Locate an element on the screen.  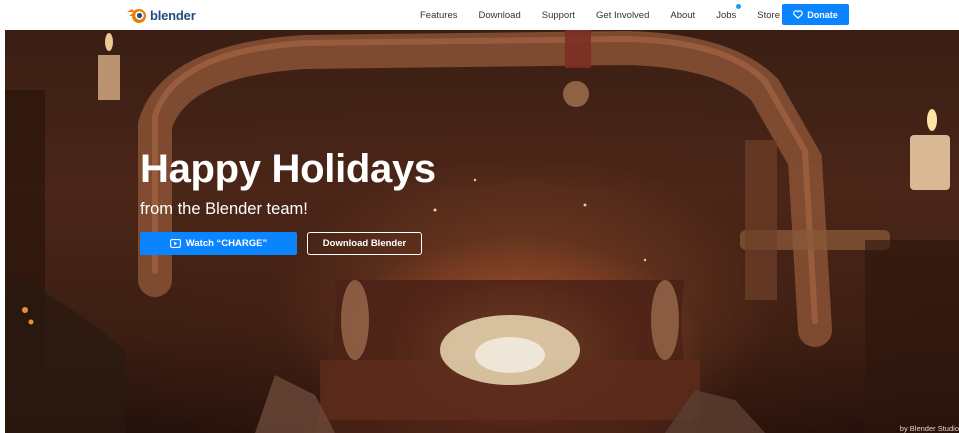
image-credit: by Blender Studio is located at coordinates (929, 428).